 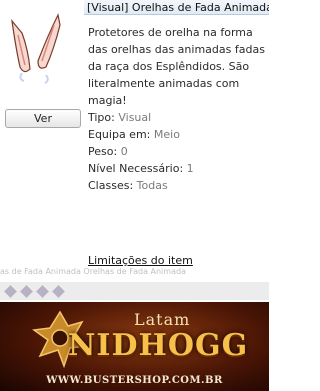 I want to click on property-equip: Equipa em: Meio, so click(x=134, y=134).